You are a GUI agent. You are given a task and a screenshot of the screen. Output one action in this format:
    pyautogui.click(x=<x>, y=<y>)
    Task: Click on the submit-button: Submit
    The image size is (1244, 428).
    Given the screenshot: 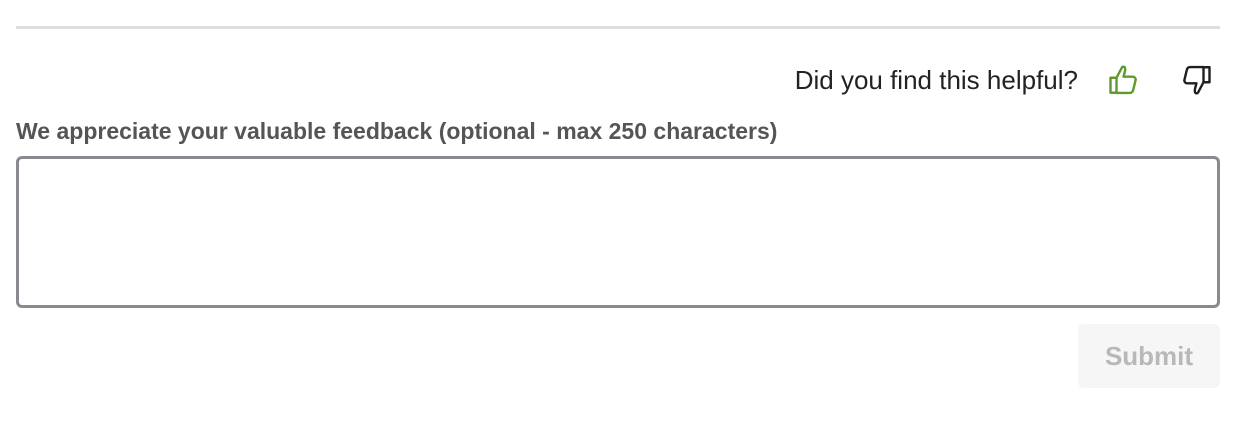 What is the action you would take?
    pyautogui.click(x=1149, y=356)
    